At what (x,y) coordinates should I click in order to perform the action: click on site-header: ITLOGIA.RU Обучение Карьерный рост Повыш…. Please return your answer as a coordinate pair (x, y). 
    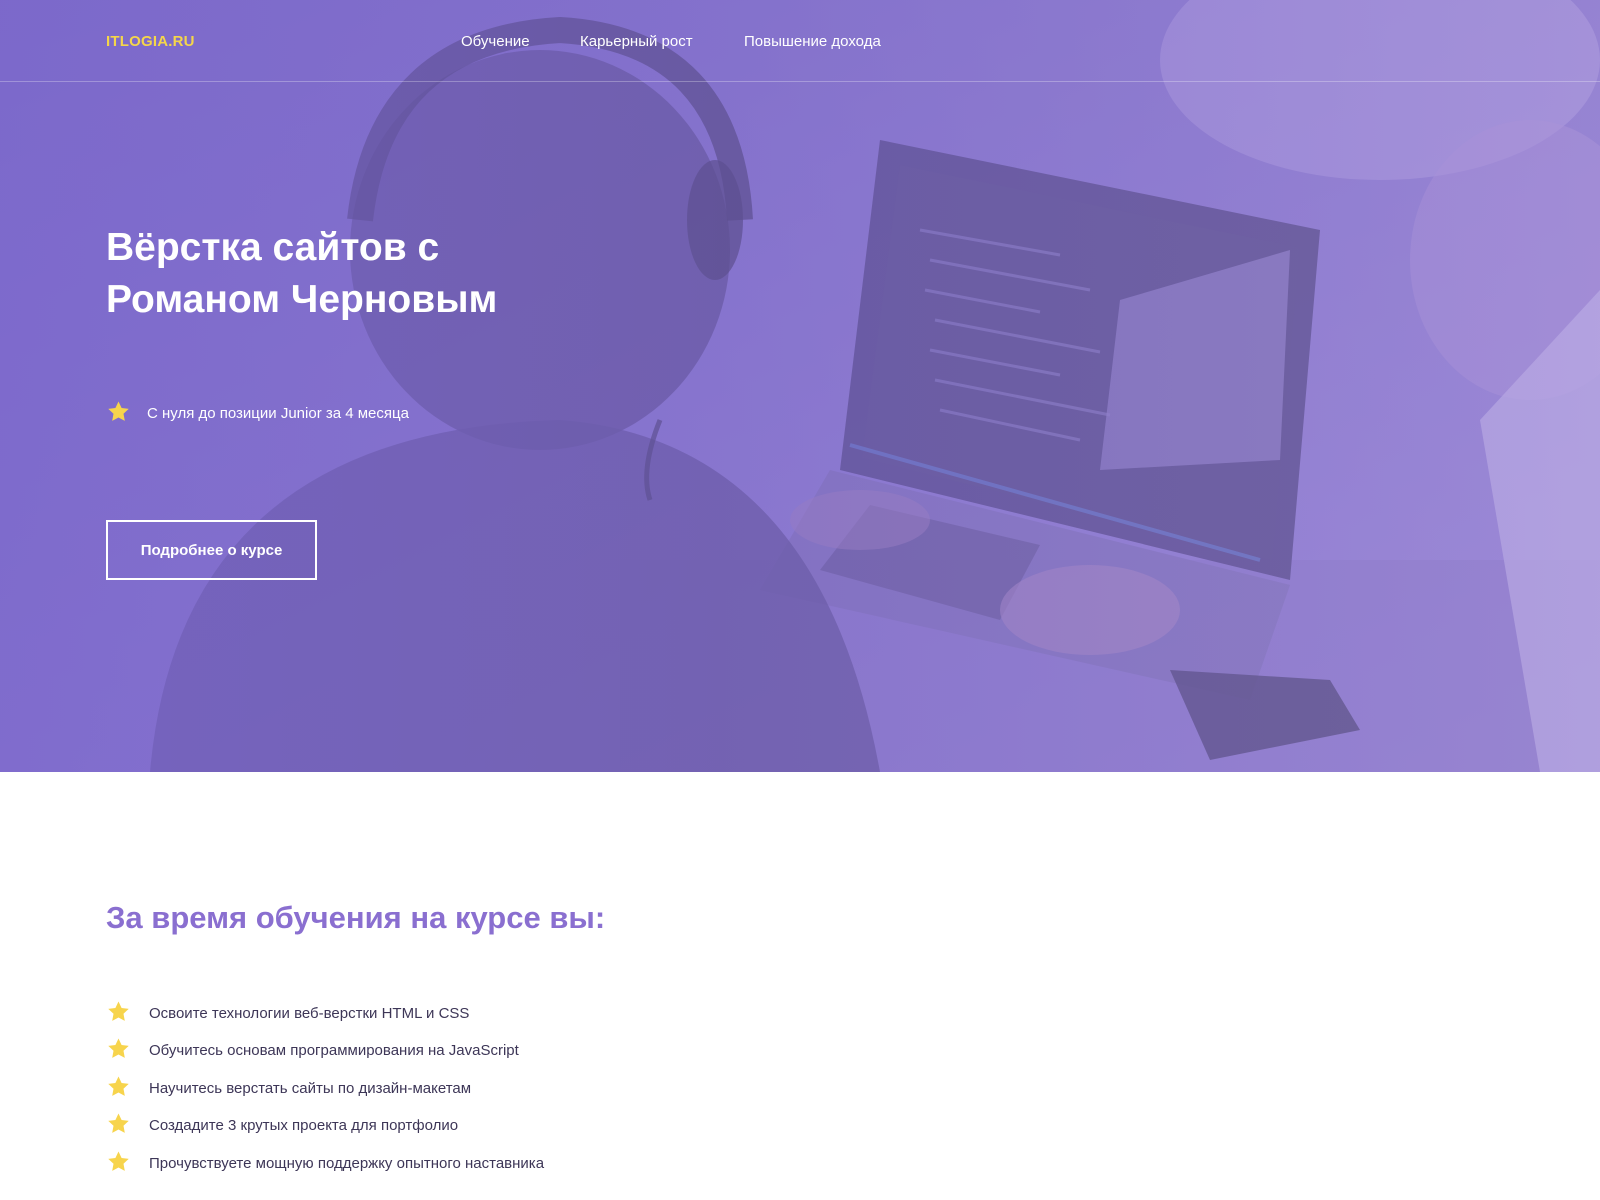
    Looking at the image, I should click on (800, 41).